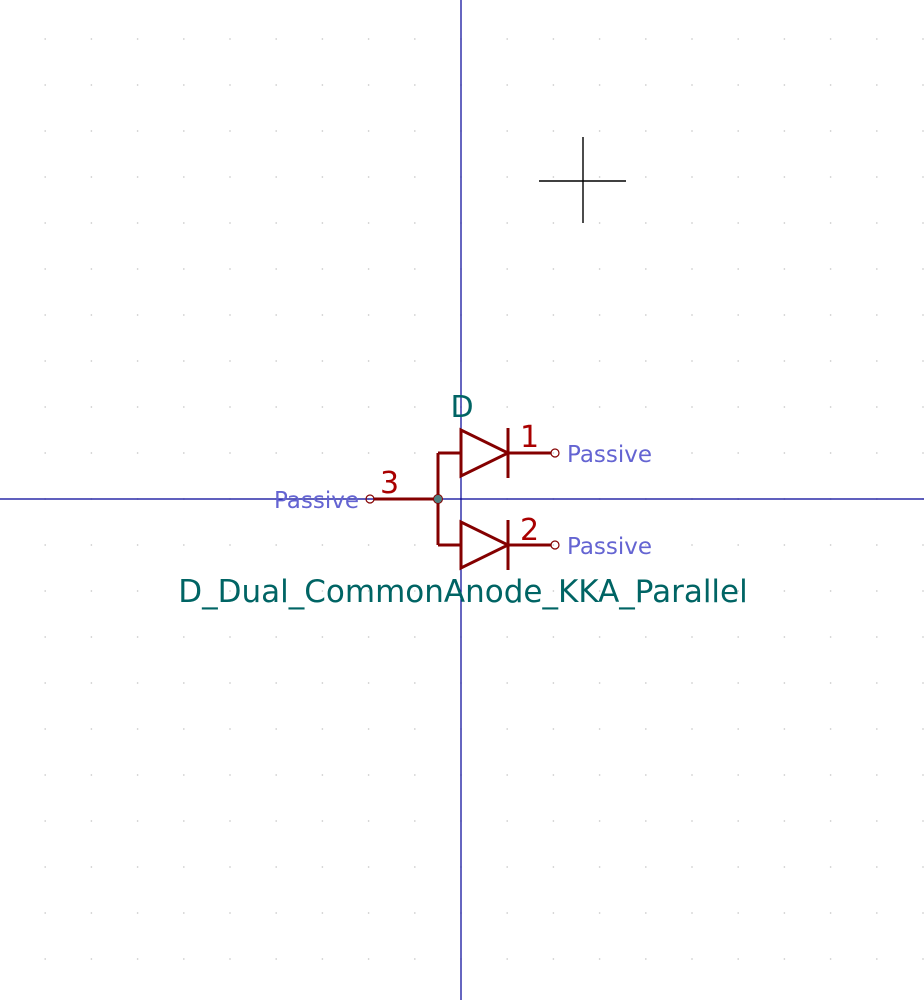 The height and width of the screenshot is (1000, 924). I want to click on pin-3-type-label: Passive, so click(316, 501).